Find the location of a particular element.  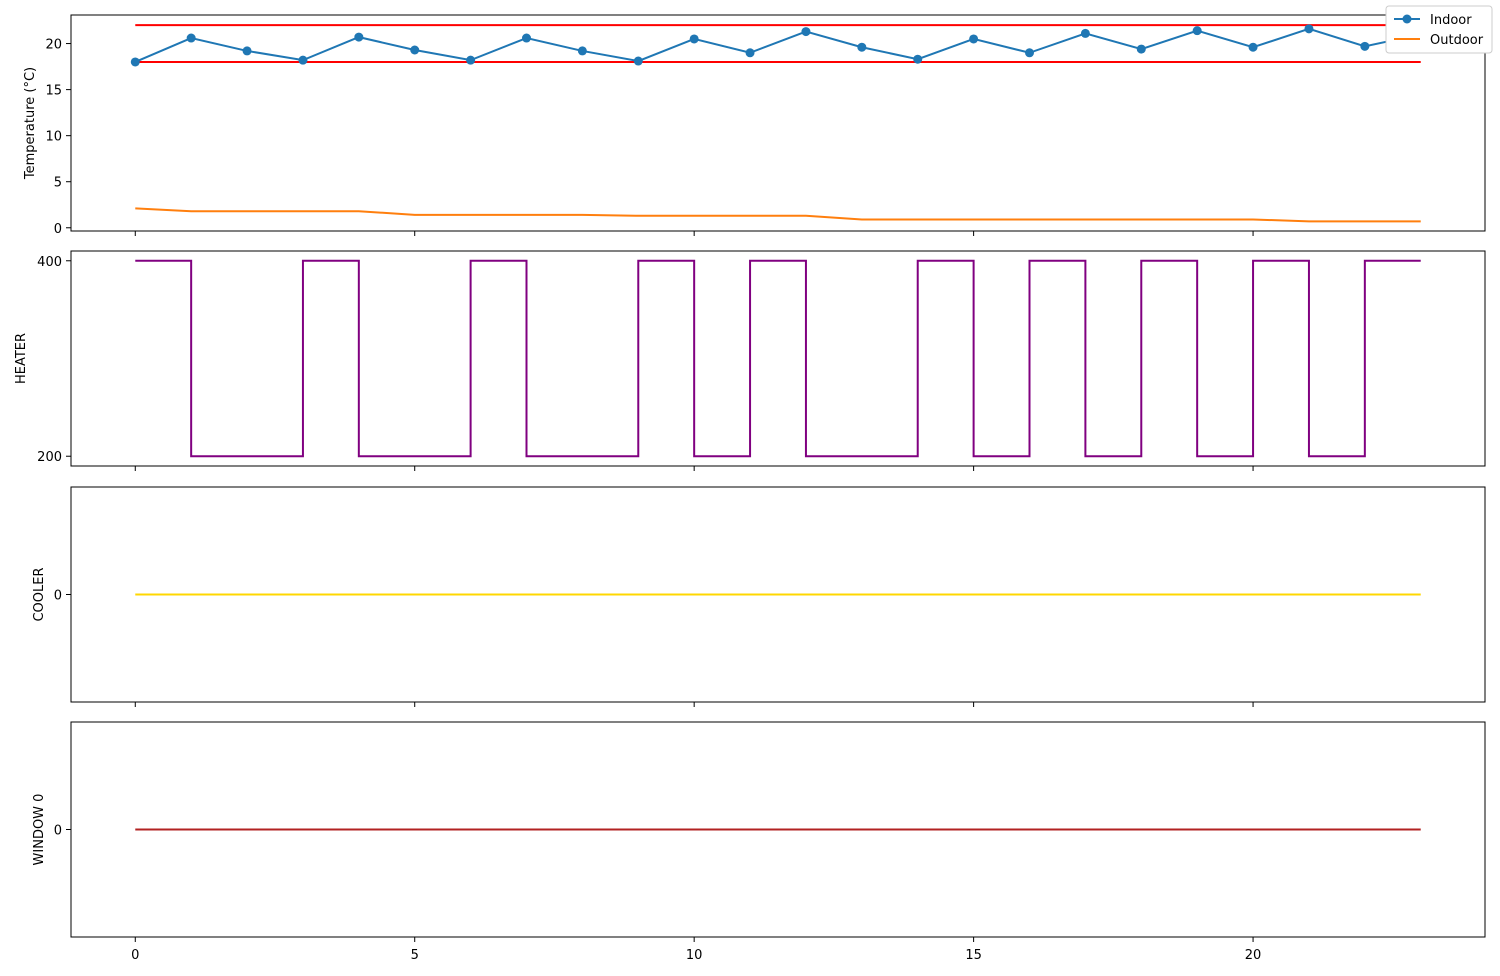

y-tick-label: 15 is located at coordinates (53, 91).